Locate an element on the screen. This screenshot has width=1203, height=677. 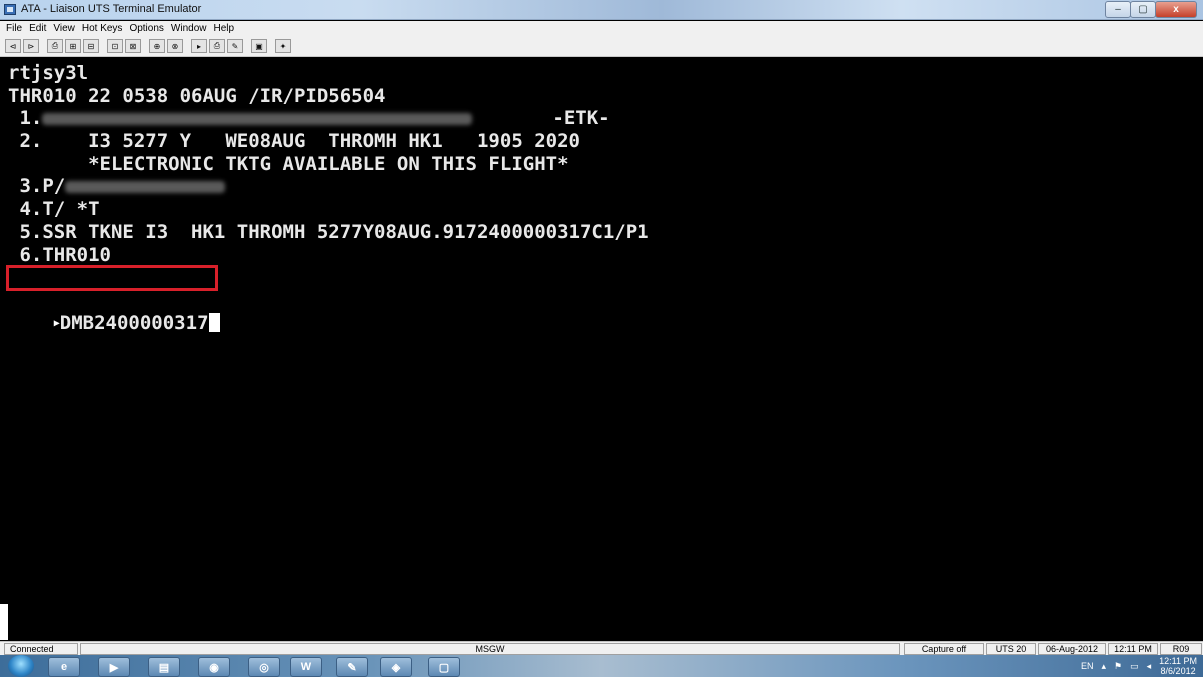
redacted-phone is located at coordinates (145, 186).